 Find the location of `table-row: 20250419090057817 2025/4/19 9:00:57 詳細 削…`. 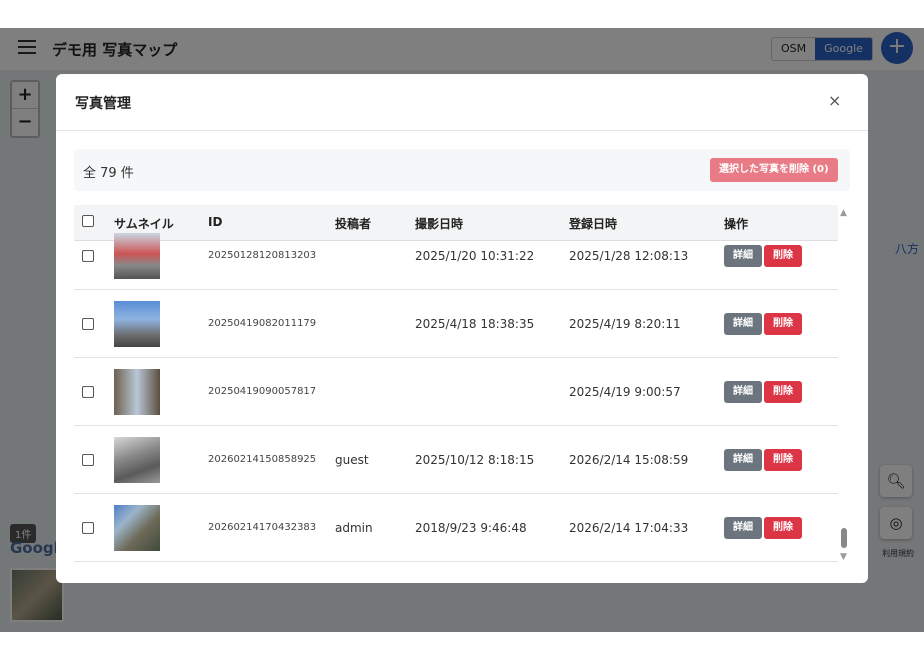

table-row: 20250419090057817 2025/4/19 9:00:57 詳細 削… is located at coordinates (456, 392).